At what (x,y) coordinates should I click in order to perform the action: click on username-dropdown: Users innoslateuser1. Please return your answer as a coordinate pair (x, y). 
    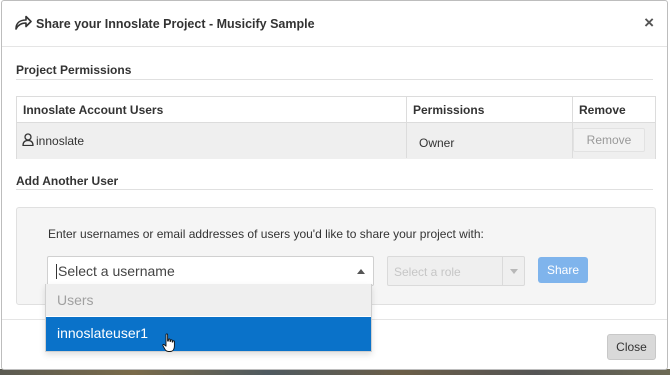
    Looking at the image, I should click on (208, 318).